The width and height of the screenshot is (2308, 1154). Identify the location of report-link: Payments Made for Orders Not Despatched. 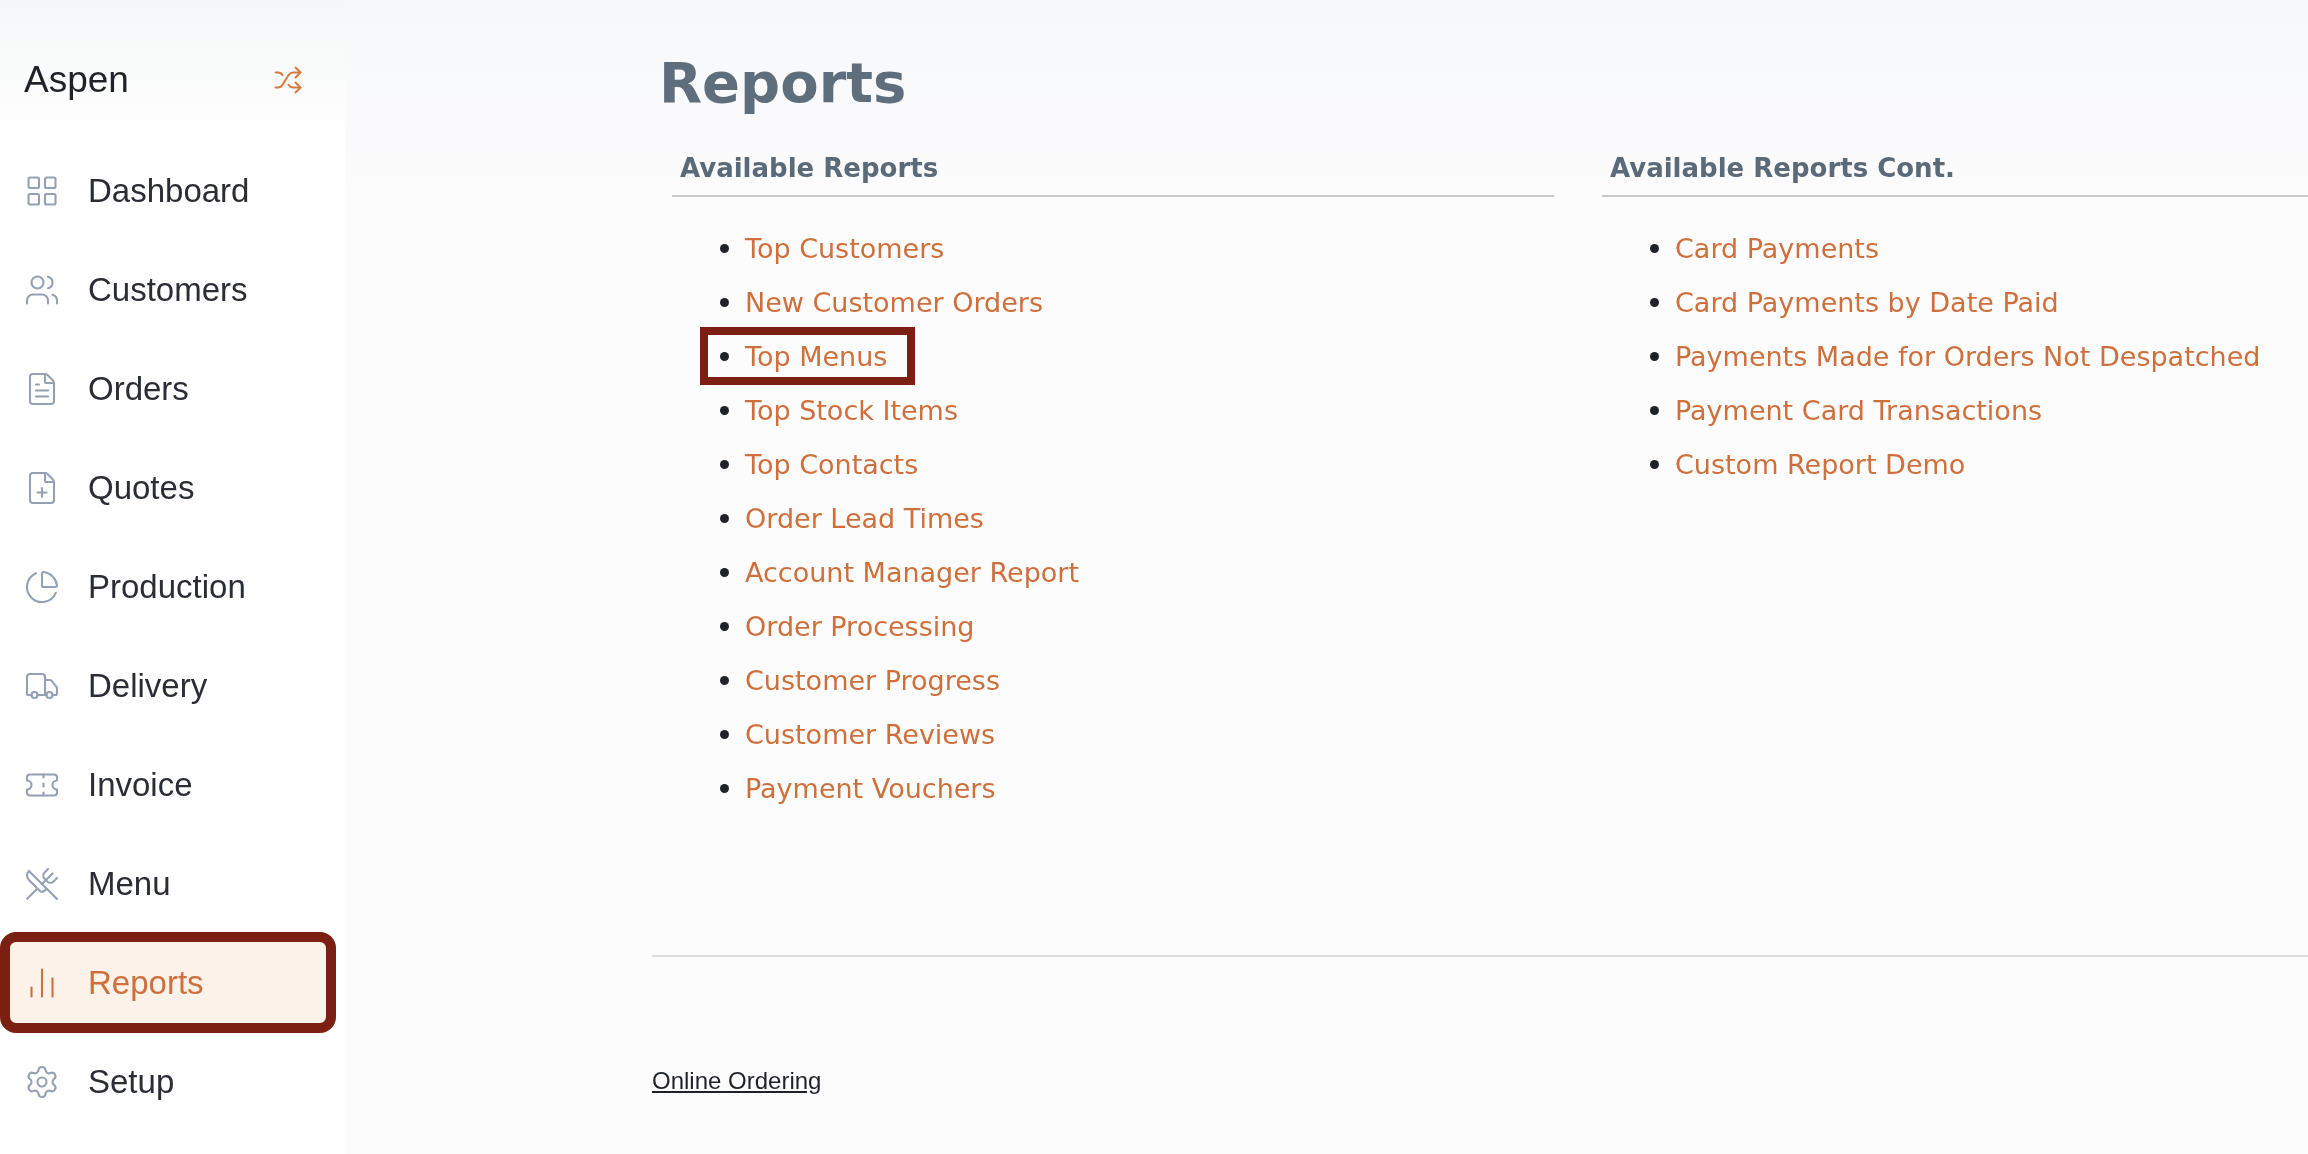
(1968, 356).